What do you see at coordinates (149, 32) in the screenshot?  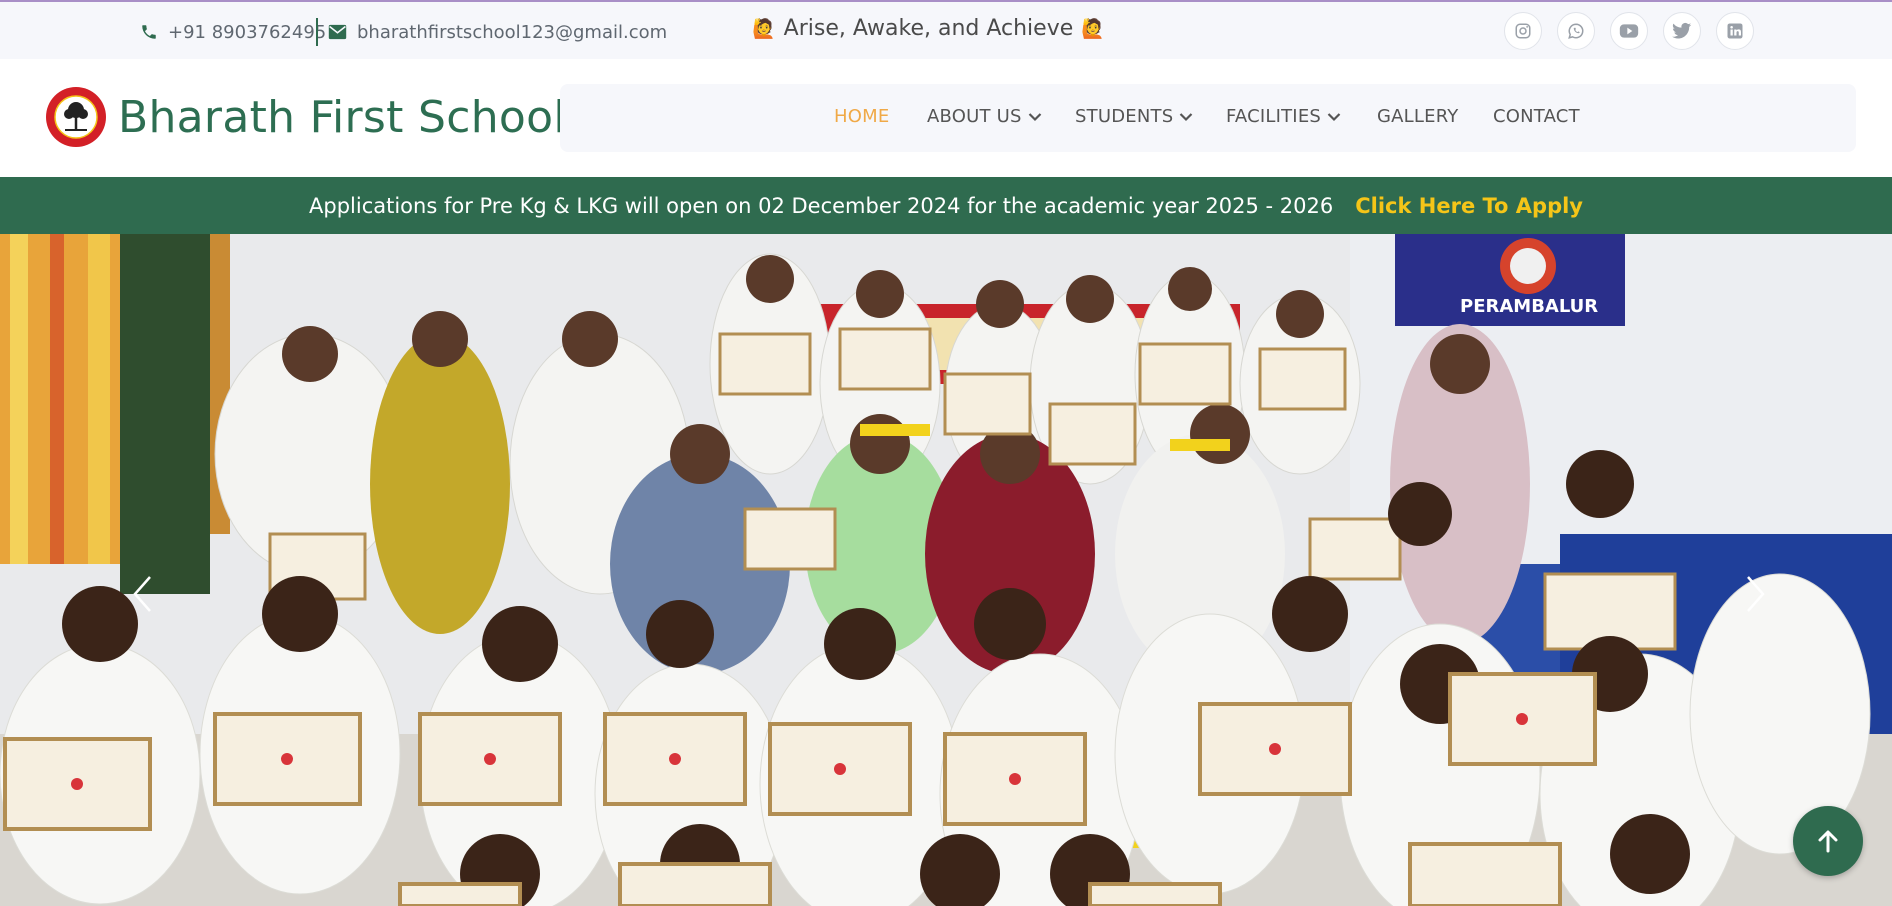 I see `phone-icon` at bounding box center [149, 32].